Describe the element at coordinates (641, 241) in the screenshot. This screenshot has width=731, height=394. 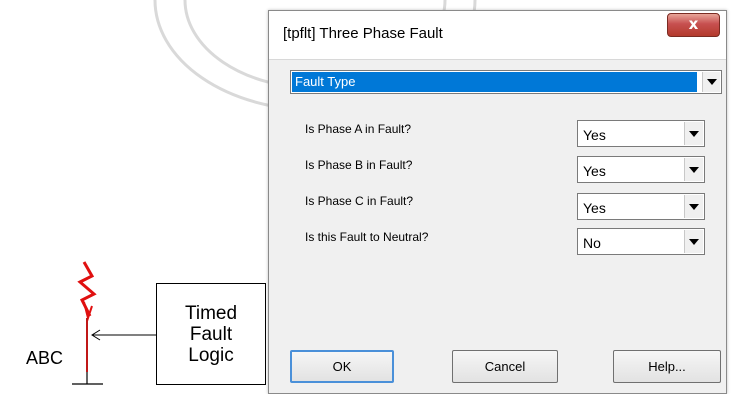
I see `neutral-select: No` at that location.